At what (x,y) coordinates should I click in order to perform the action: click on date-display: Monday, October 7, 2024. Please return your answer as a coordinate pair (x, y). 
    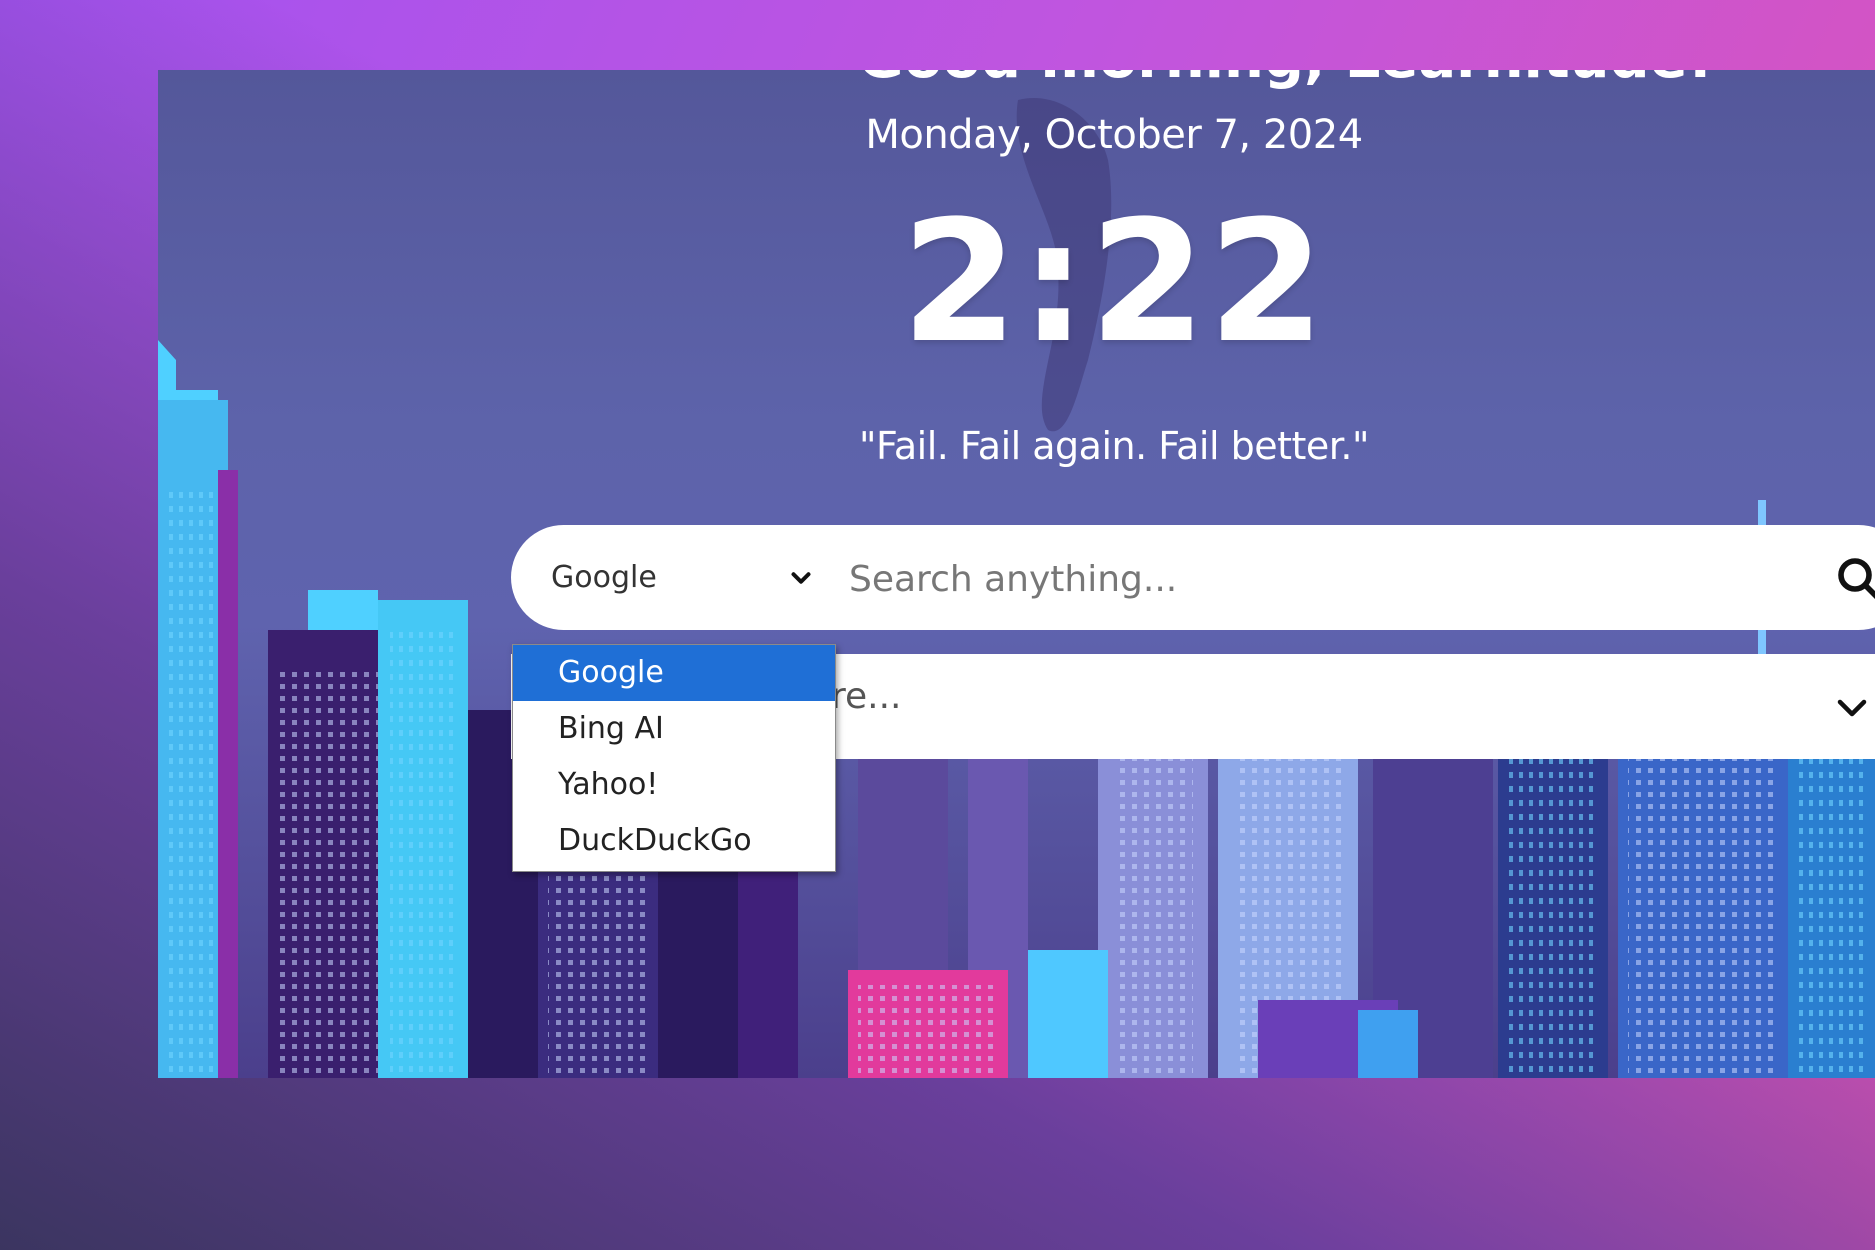
    Looking at the image, I should click on (1114, 135).